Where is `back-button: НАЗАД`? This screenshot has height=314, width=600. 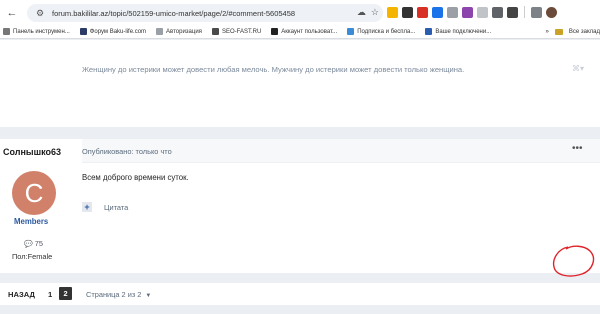 back-button: НАЗАД is located at coordinates (21, 294).